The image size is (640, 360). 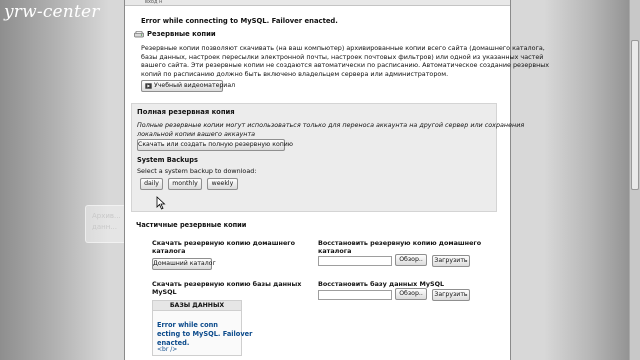 I want to click on partial-backups-title: Частичные резервные копии, so click(x=191, y=225).